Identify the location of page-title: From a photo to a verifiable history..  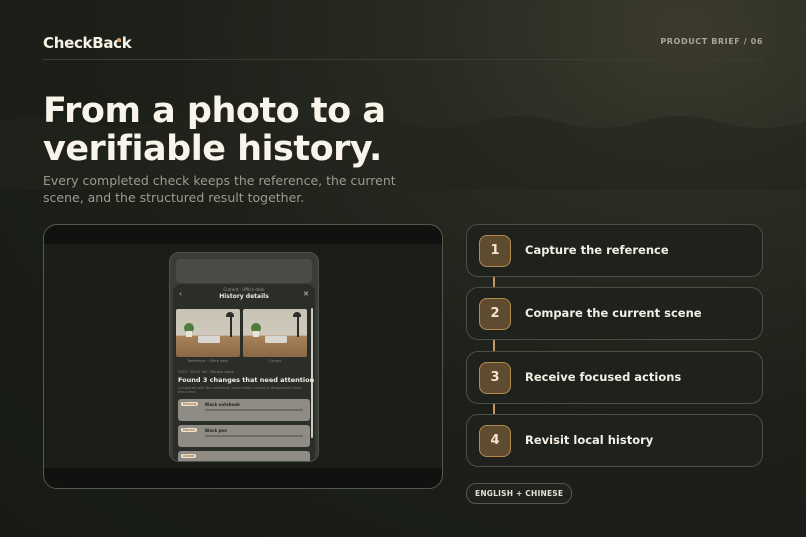
(214, 130).